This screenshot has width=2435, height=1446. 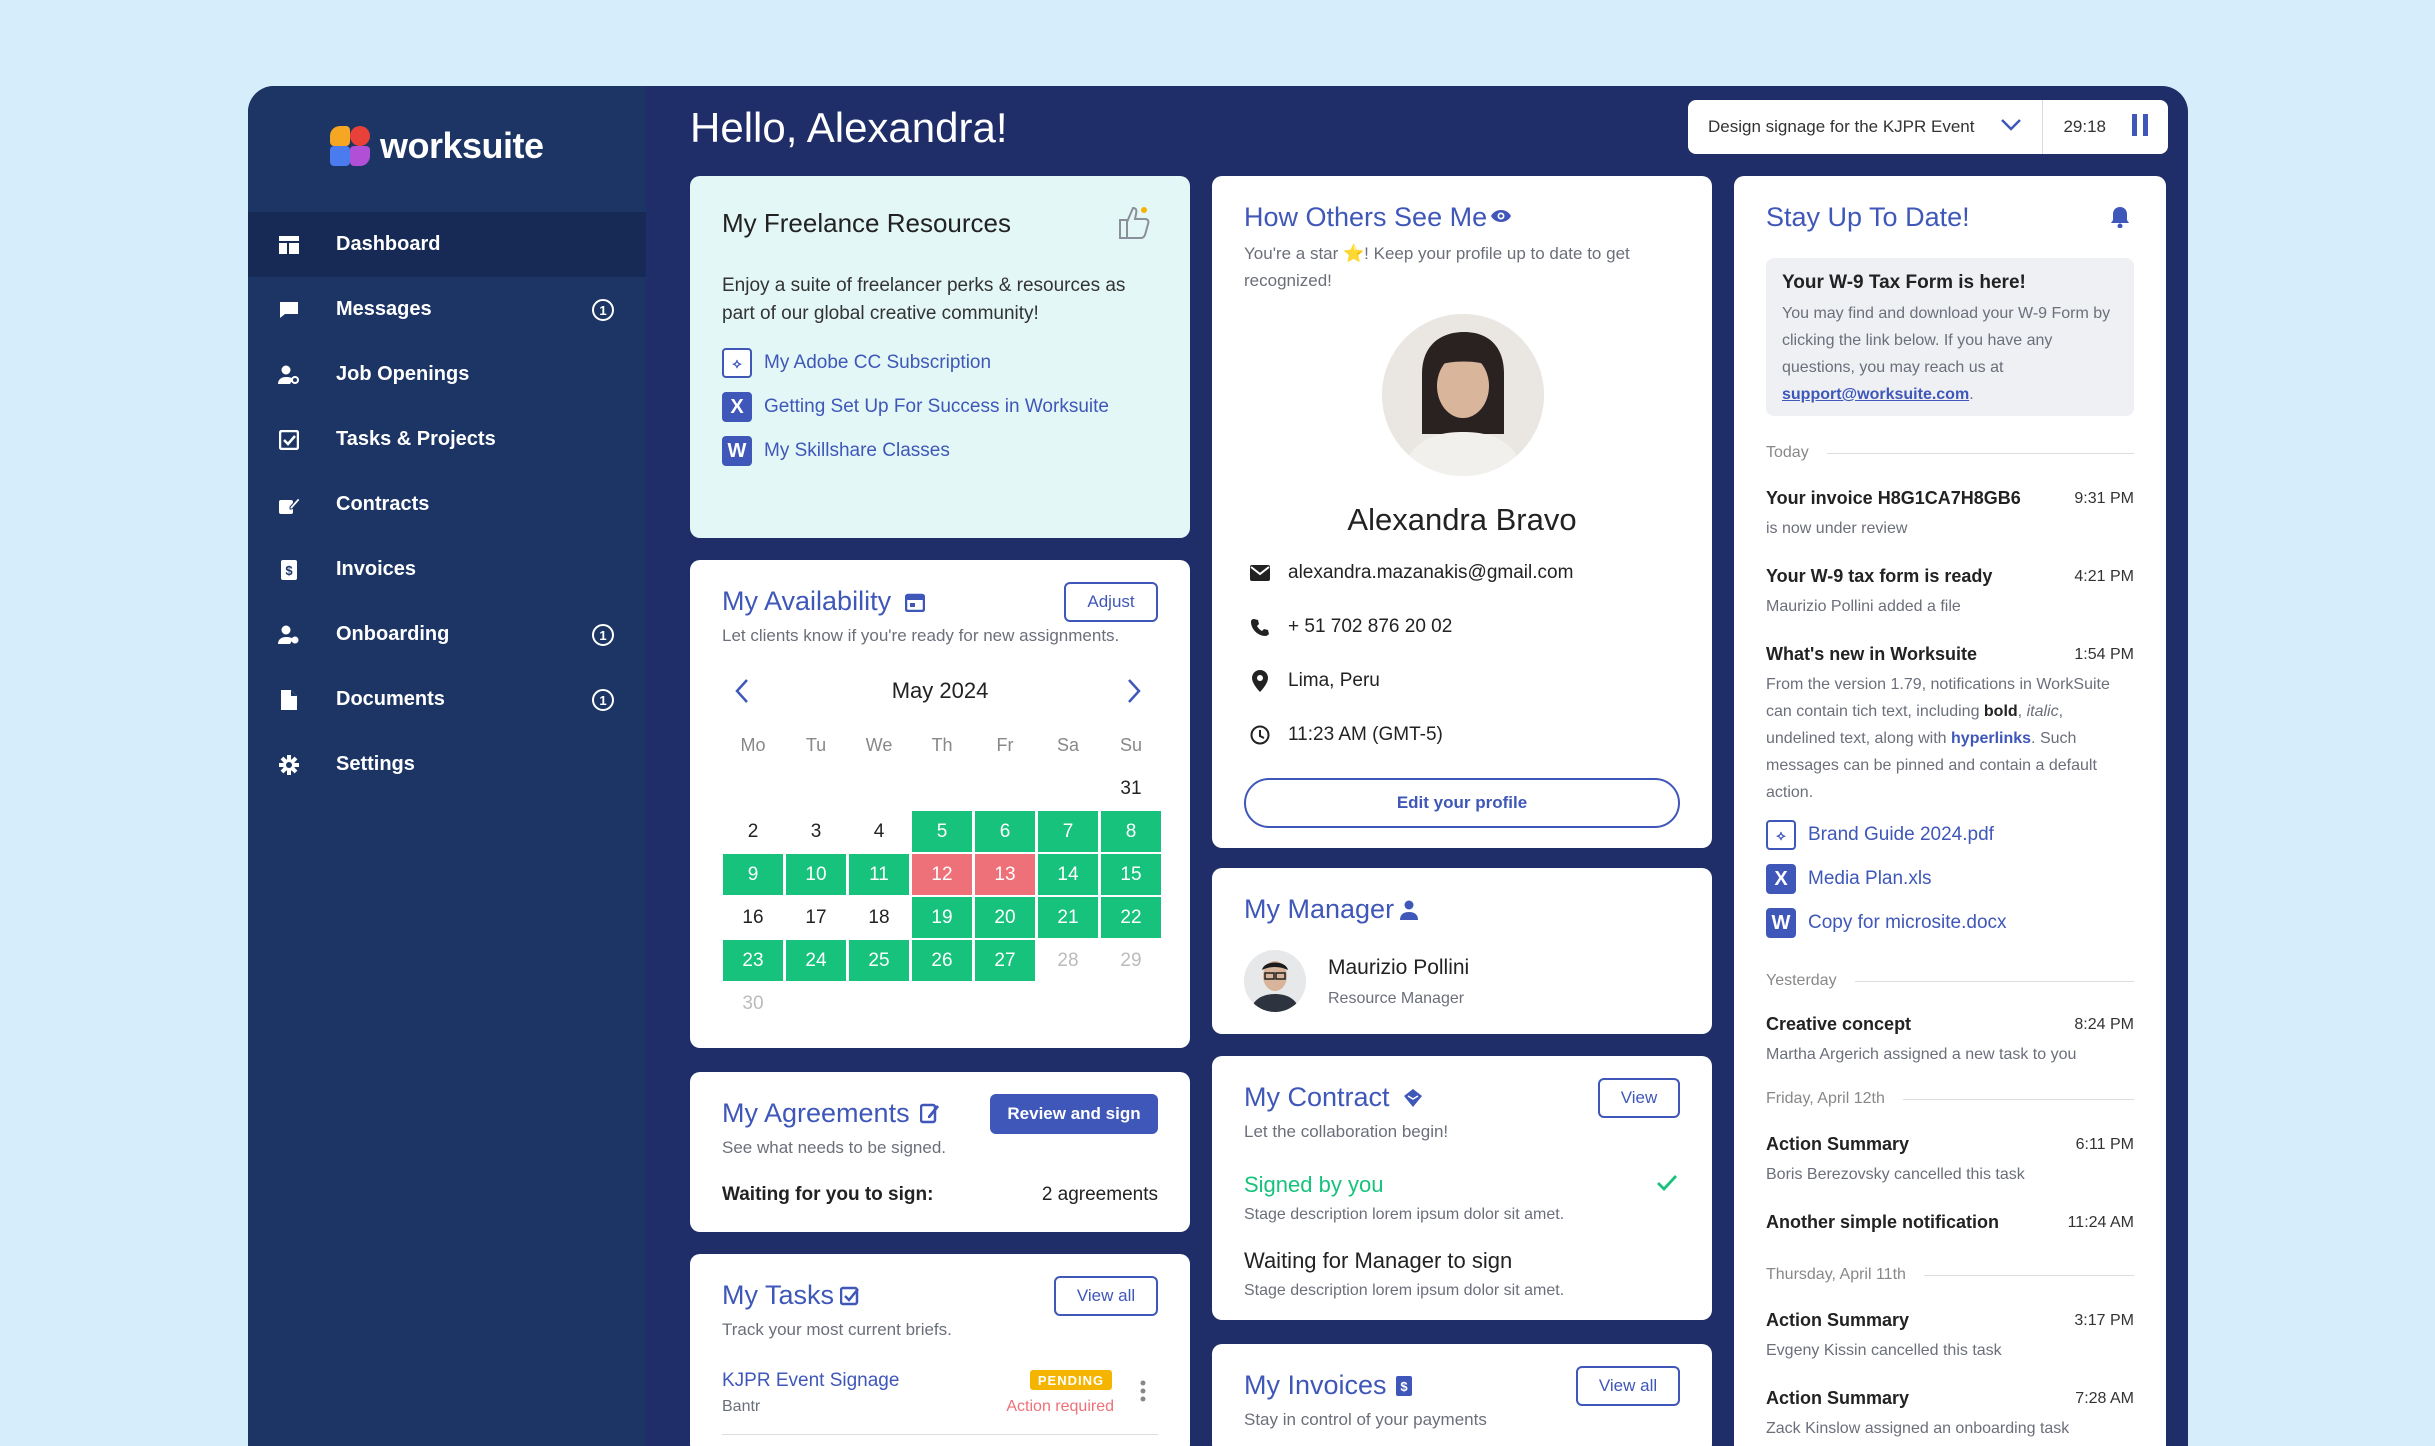 I want to click on card-title: My Invoices, so click(x=1315, y=1385).